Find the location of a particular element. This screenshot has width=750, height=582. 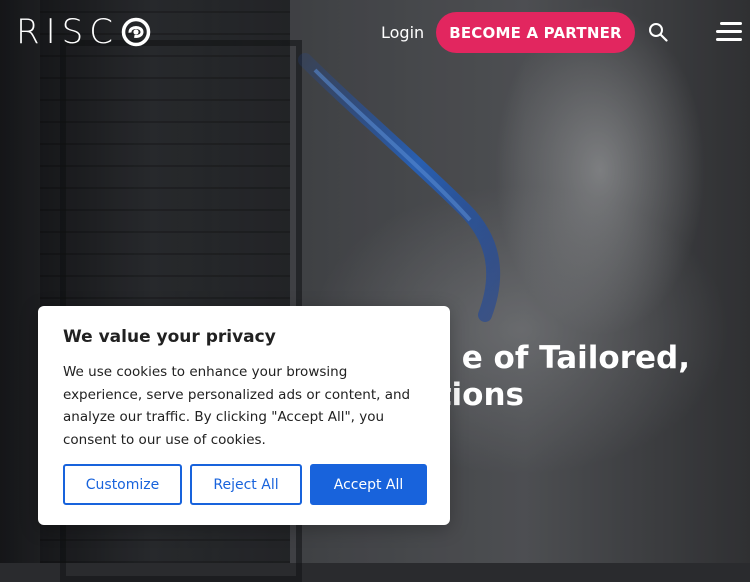

customize-button: Customize is located at coordinates (122, 484).